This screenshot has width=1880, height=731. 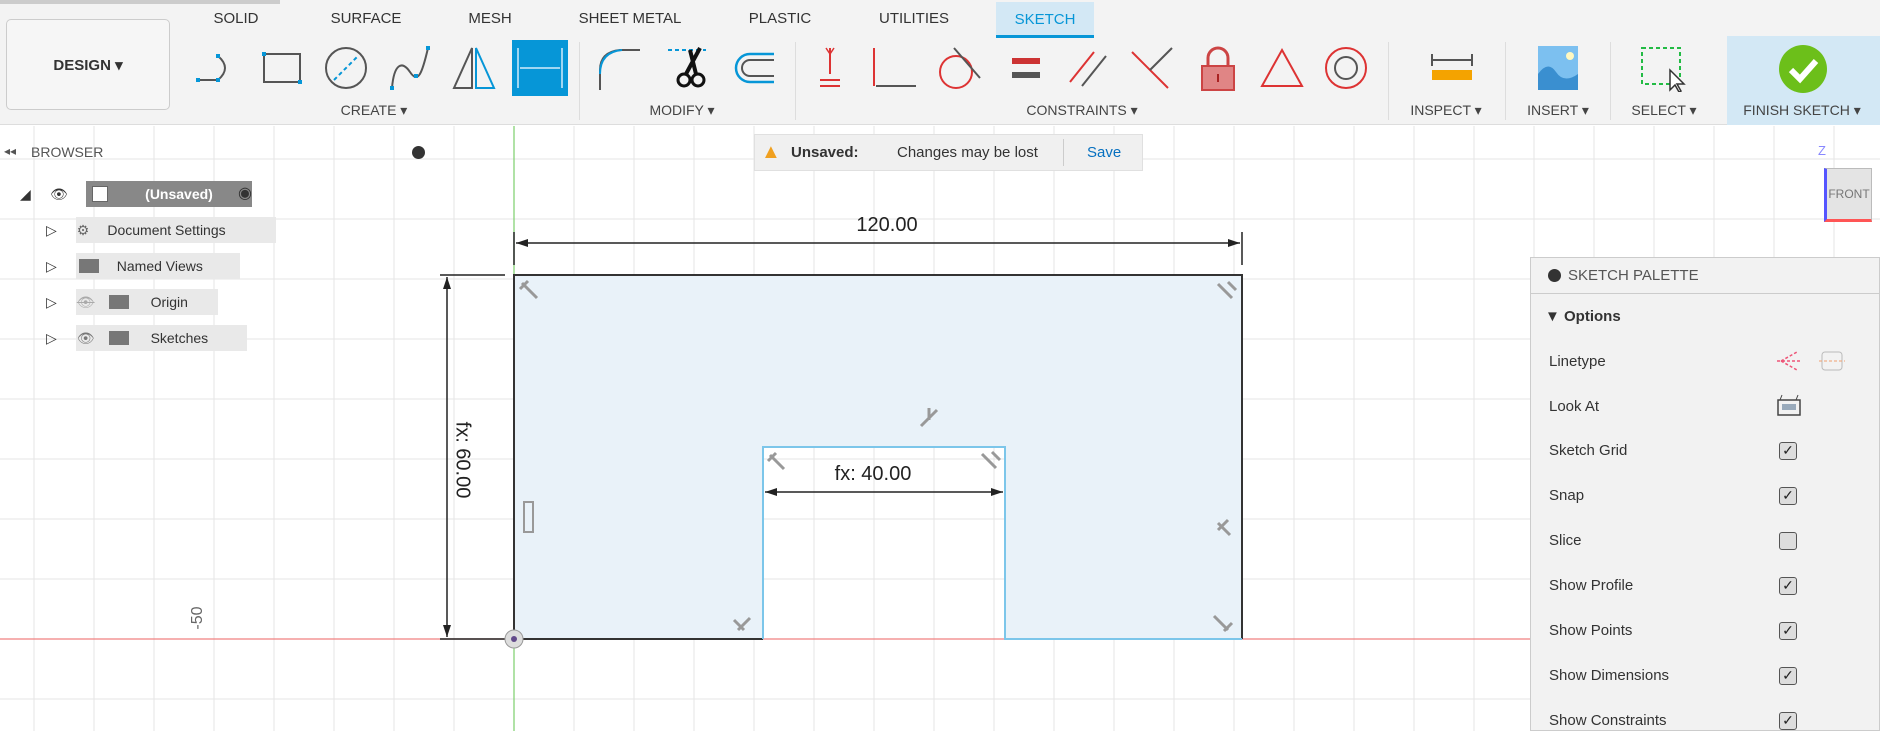 I want to click on measure-icon, so click(x=1452, y=68).